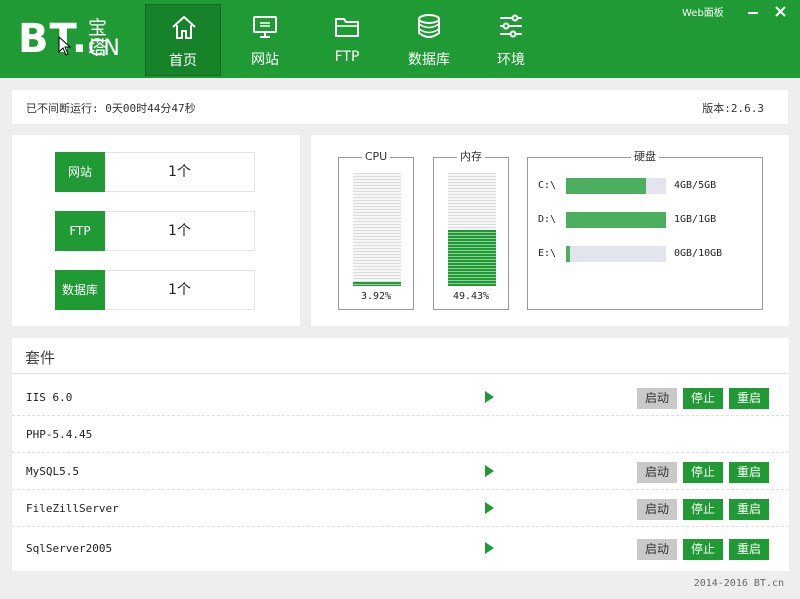  I want to click on info-bar: 已不间断运行: 0天00时44分47秒 版本:2.6.3, so click(400, 107).